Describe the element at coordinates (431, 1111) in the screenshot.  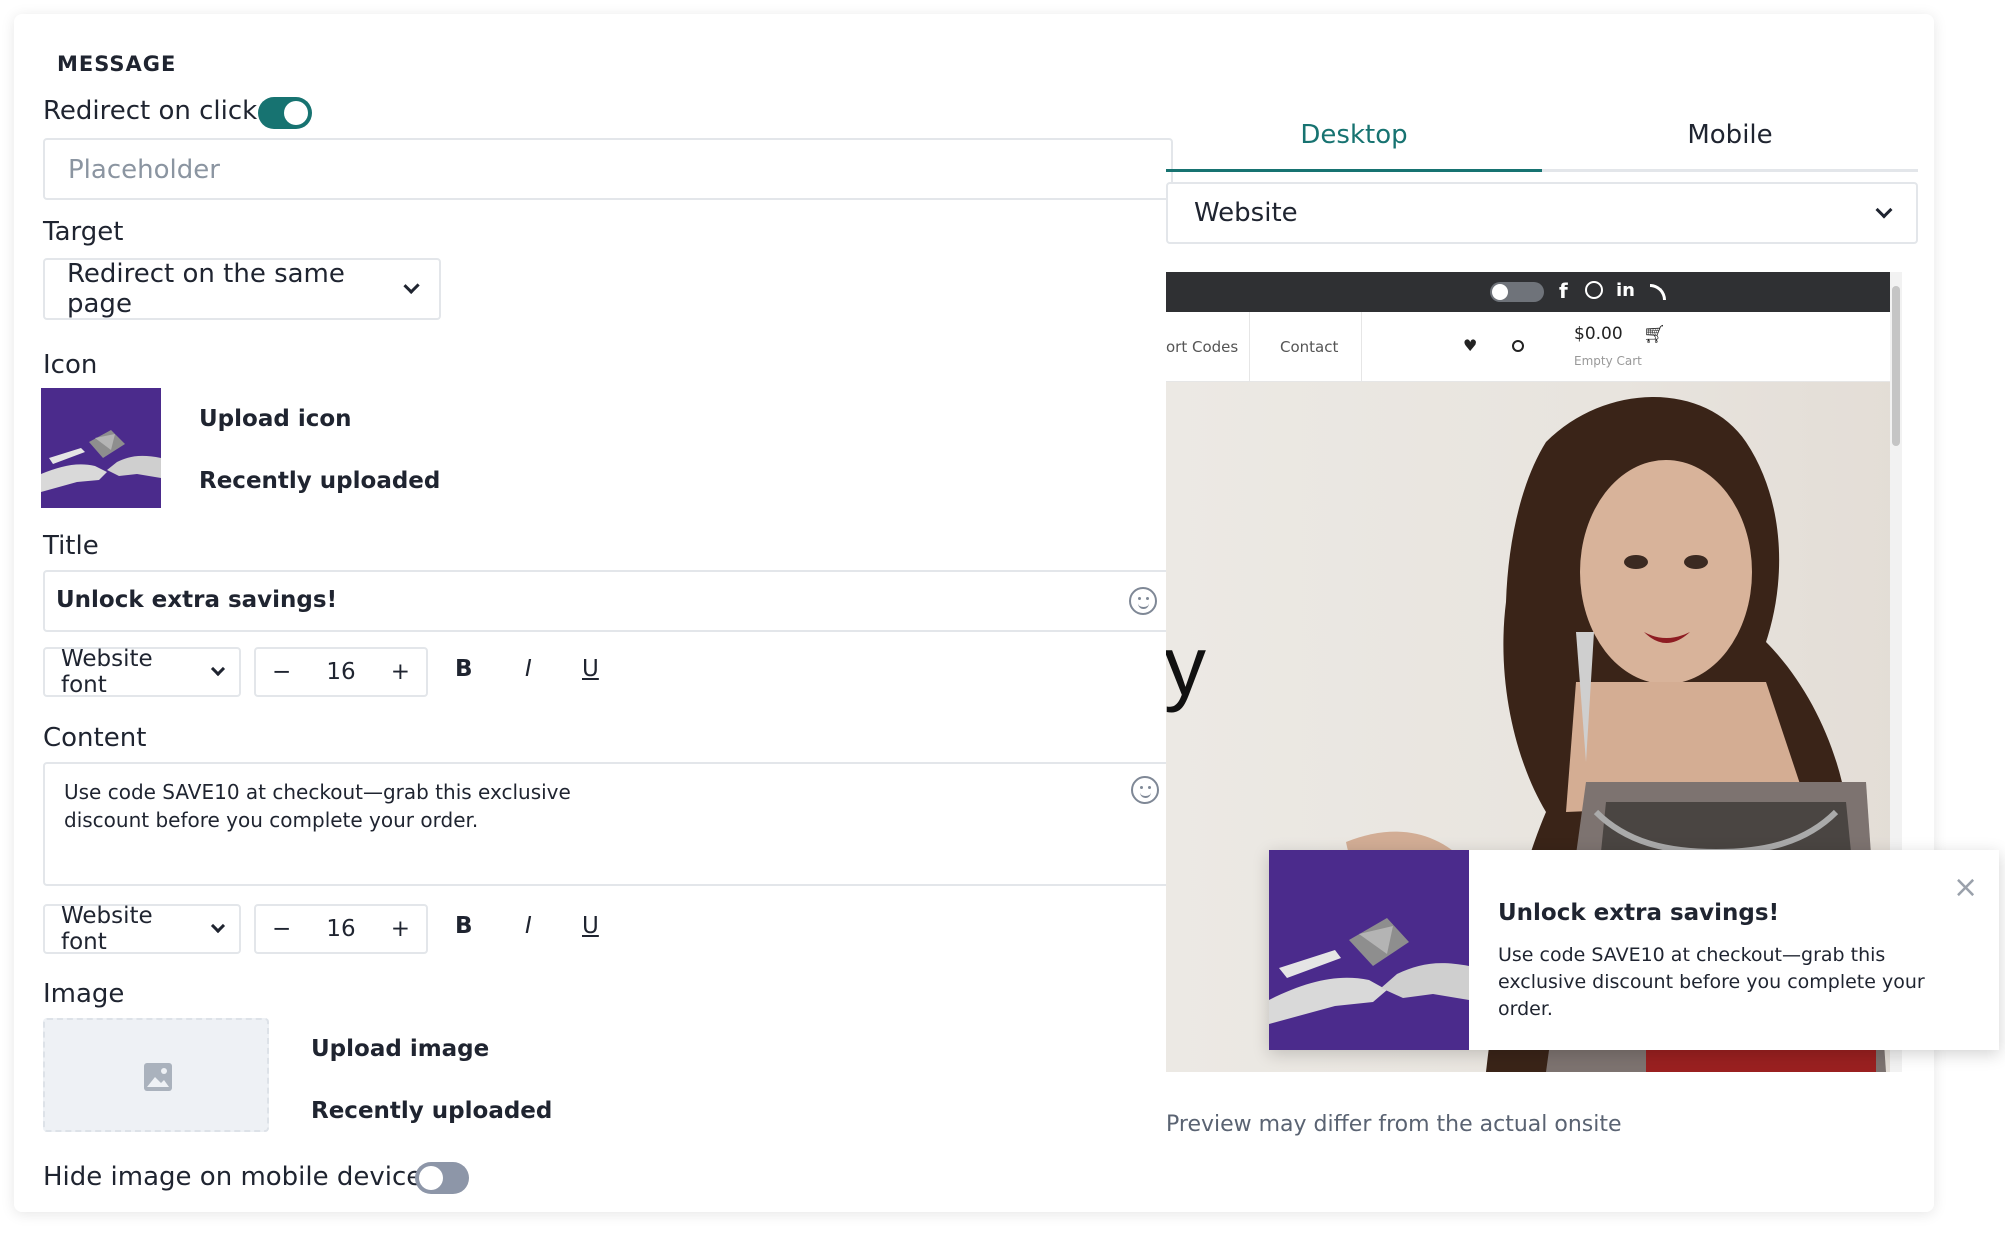
I see `image-recently-uploaded-link: Recently uploaded` at that location.